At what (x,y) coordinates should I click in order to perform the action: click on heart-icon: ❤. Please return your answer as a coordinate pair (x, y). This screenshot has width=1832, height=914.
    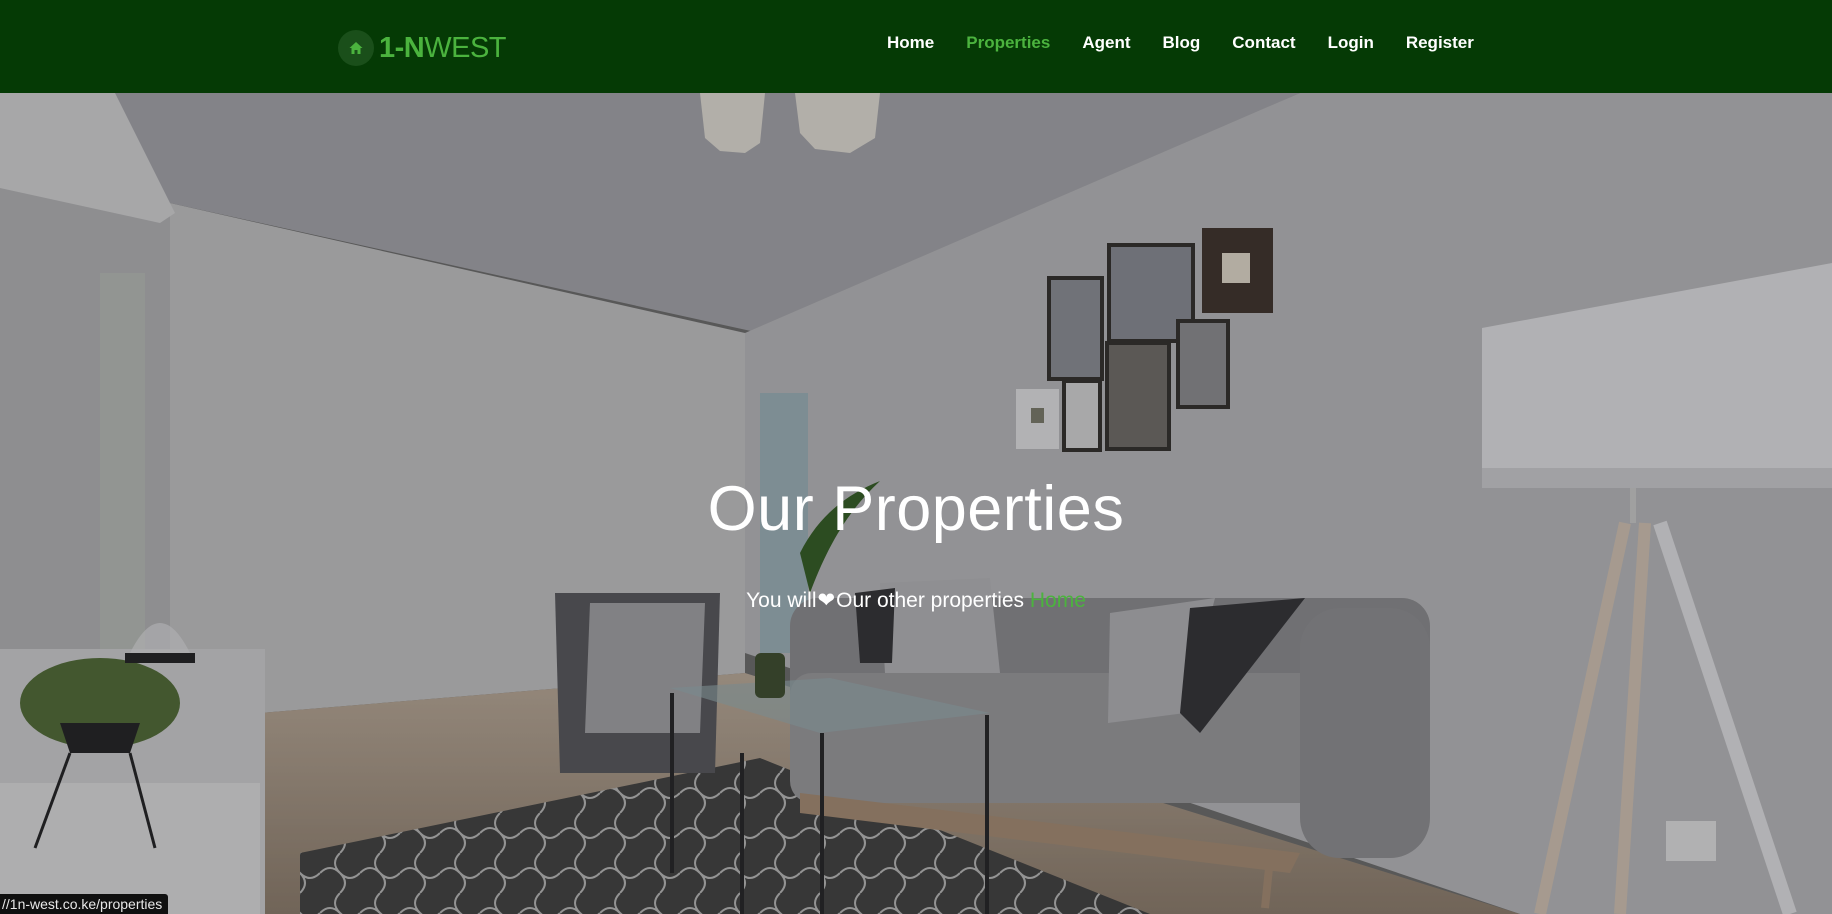
    Looking at the image, I should click on (826, 600).